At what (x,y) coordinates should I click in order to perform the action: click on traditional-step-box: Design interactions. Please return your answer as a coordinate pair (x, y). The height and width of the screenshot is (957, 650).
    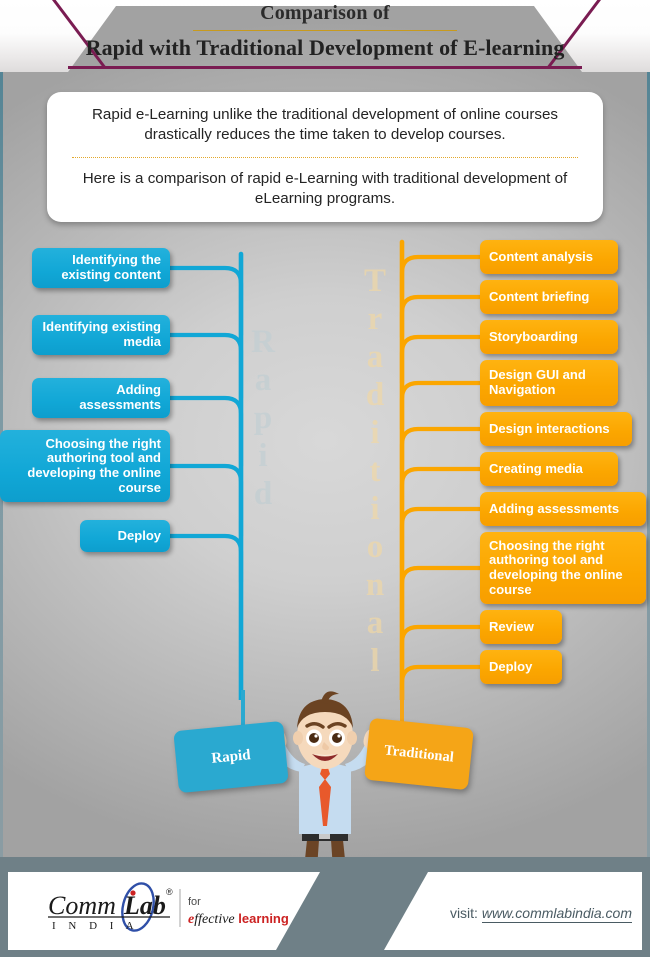
    Looking at the image, I should click on (556, 429).